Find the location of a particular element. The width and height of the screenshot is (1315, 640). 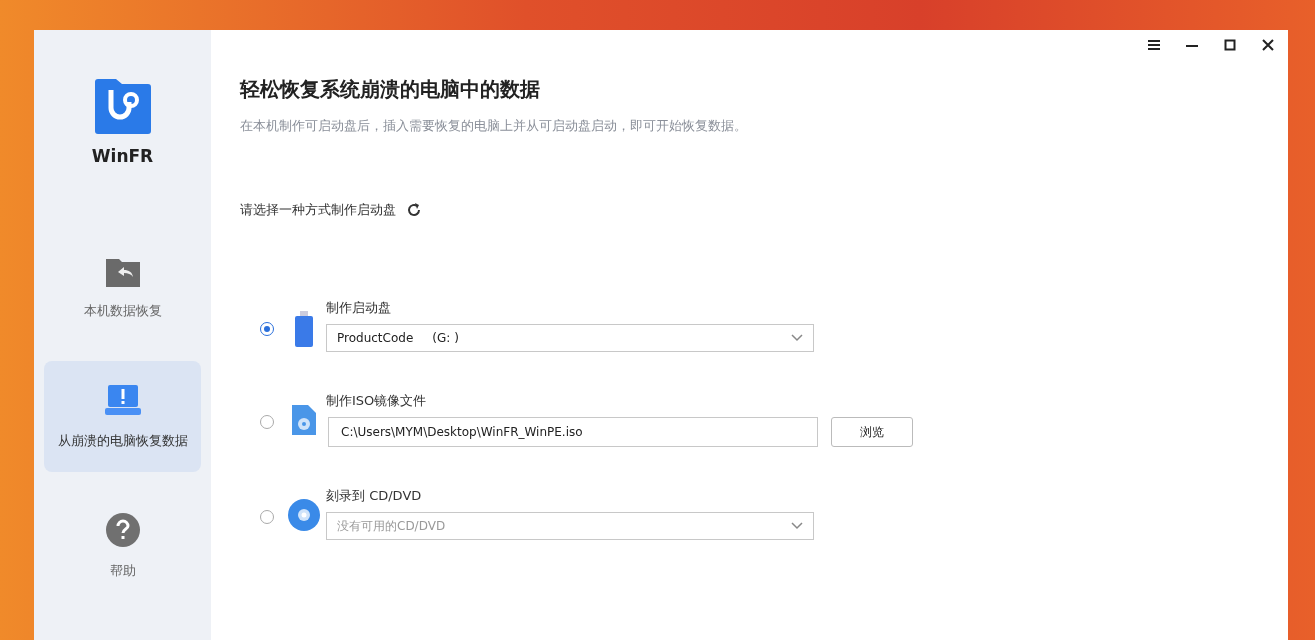

disc-icon is located at coordinates (304, 515).